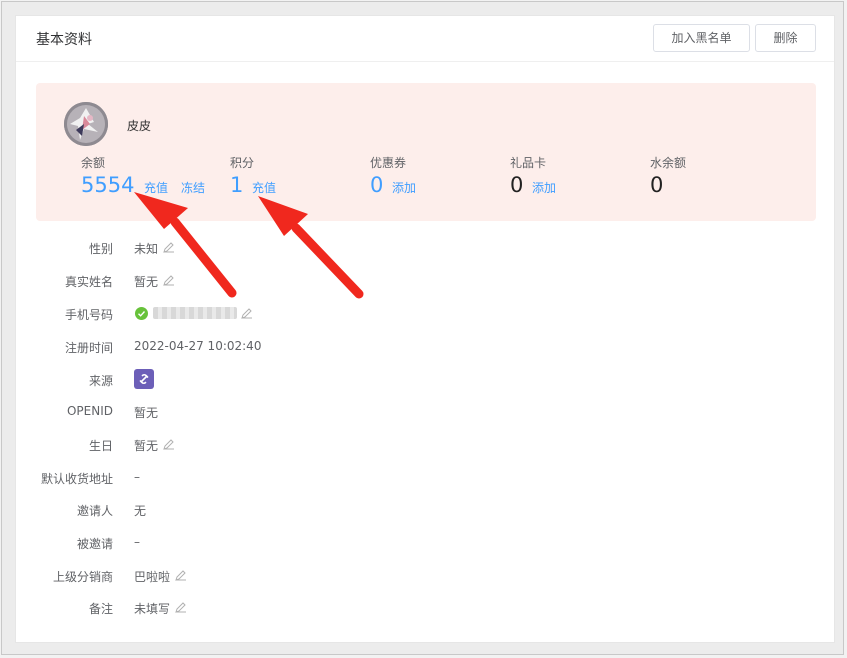  Describe the element at coordinates (193, 187) in the screenshot. I see `balance-freeze-link: 冻结` at that location.